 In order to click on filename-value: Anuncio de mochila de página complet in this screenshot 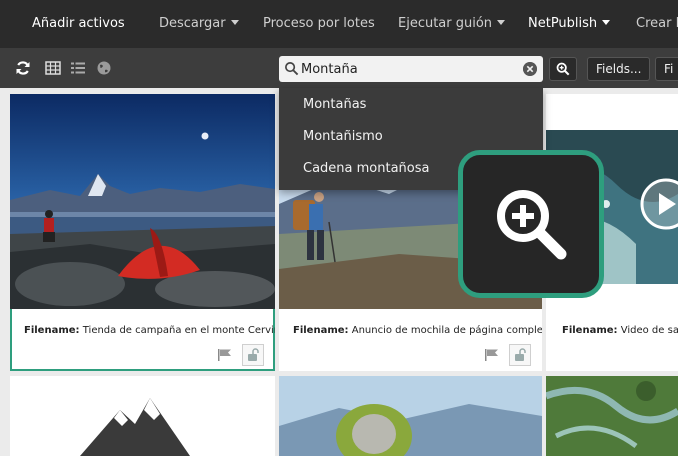, I will do `click(446, 330)`.